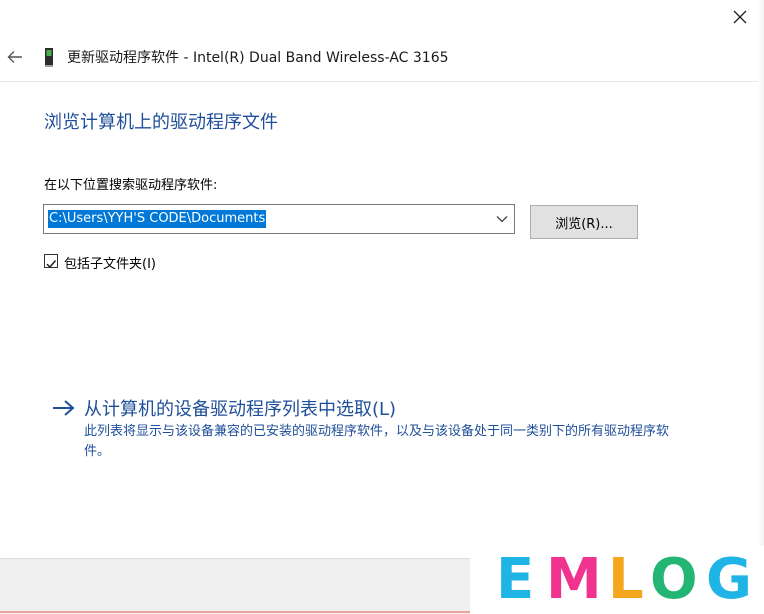 This screenshot has width=764, height=614. I want to click on back-button, so click(15, 57).